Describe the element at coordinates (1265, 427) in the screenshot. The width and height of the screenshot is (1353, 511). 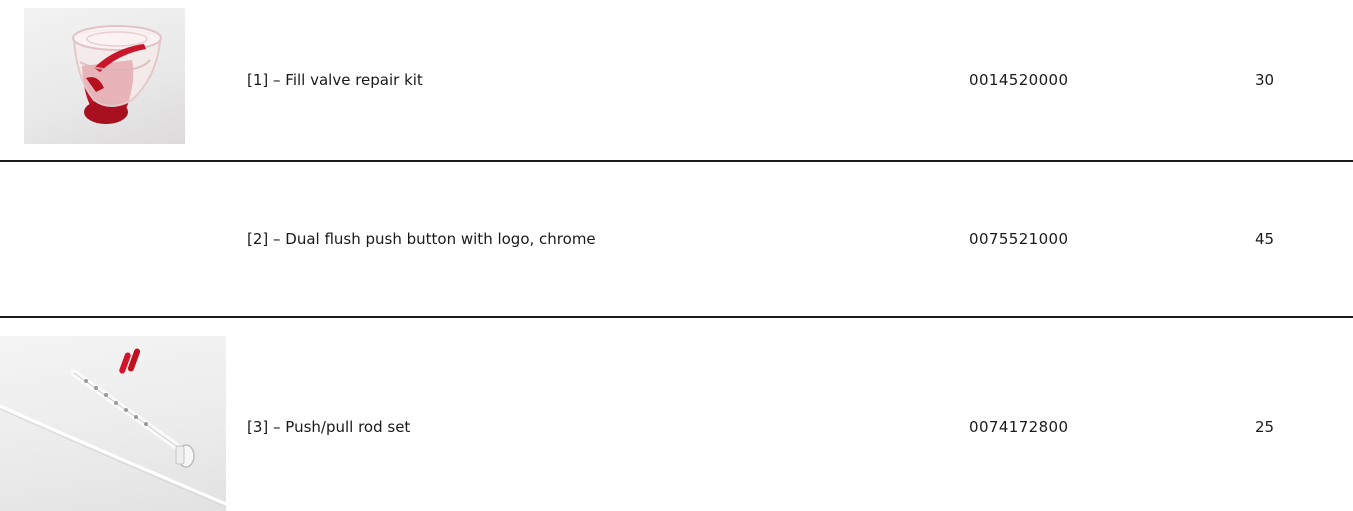
I see `part-price: 25` at that location.